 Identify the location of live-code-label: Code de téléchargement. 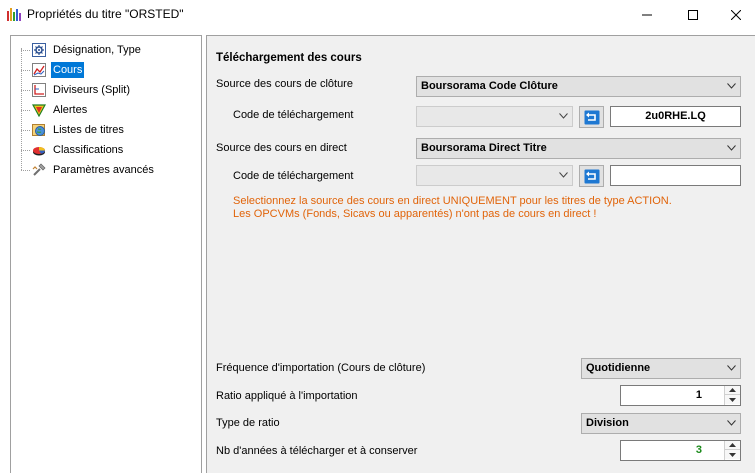
(293, 176).